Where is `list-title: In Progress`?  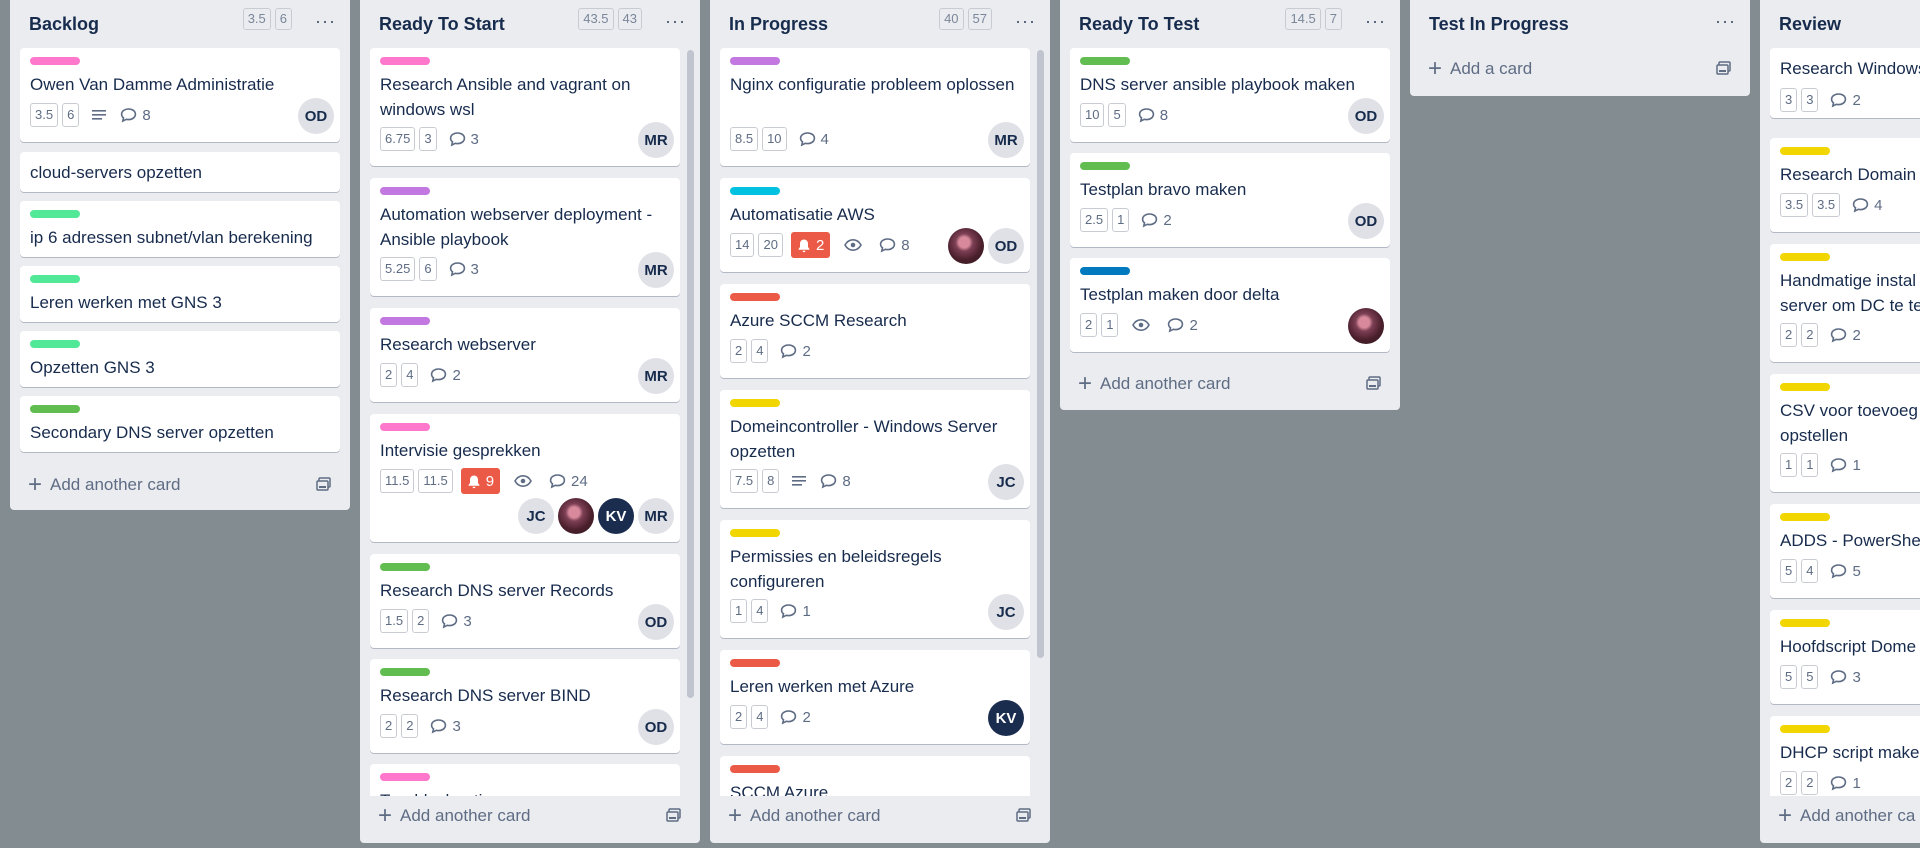
list-title: In Progress is located at coordinates (778, 24).